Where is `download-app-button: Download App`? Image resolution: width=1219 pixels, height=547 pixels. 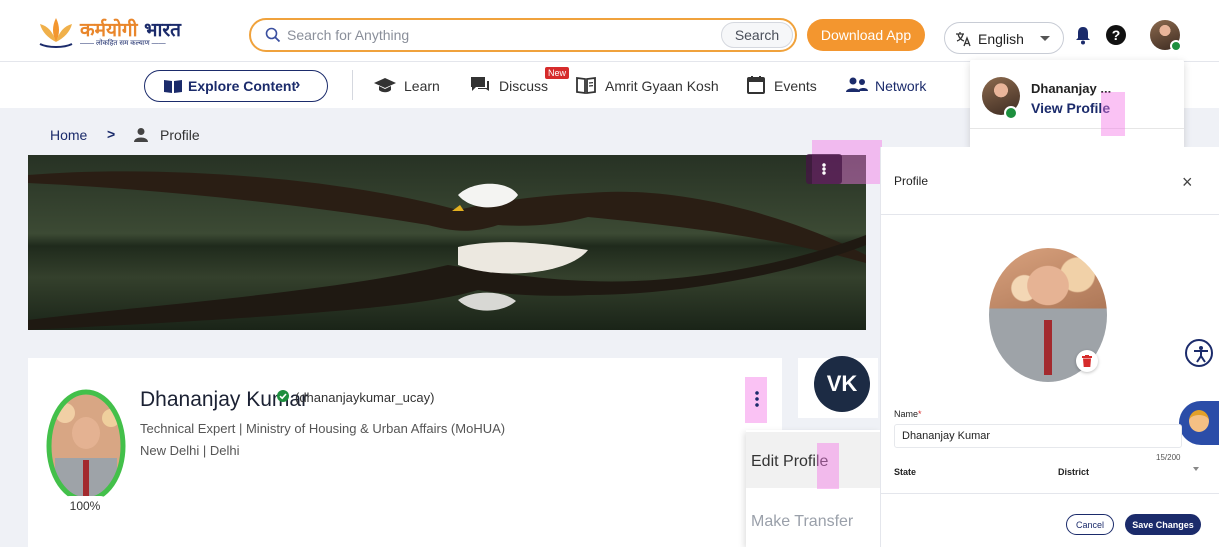
download-app-button: Download App is located at coordinates (866, 35).